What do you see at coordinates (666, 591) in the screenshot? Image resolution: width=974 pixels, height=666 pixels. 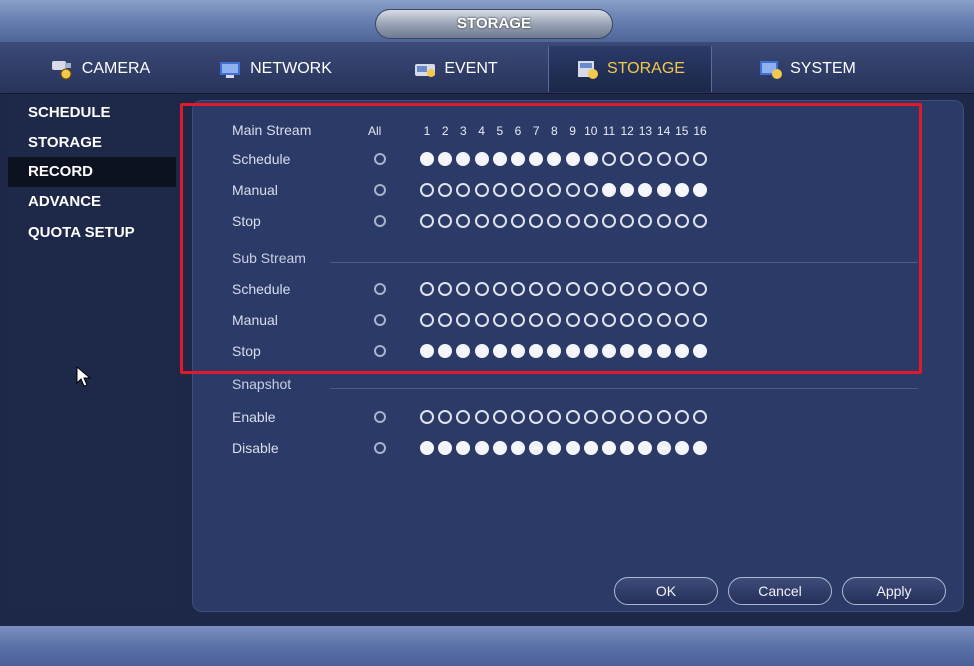 I see `ok-button: OK` at bounding box center [666, 591].